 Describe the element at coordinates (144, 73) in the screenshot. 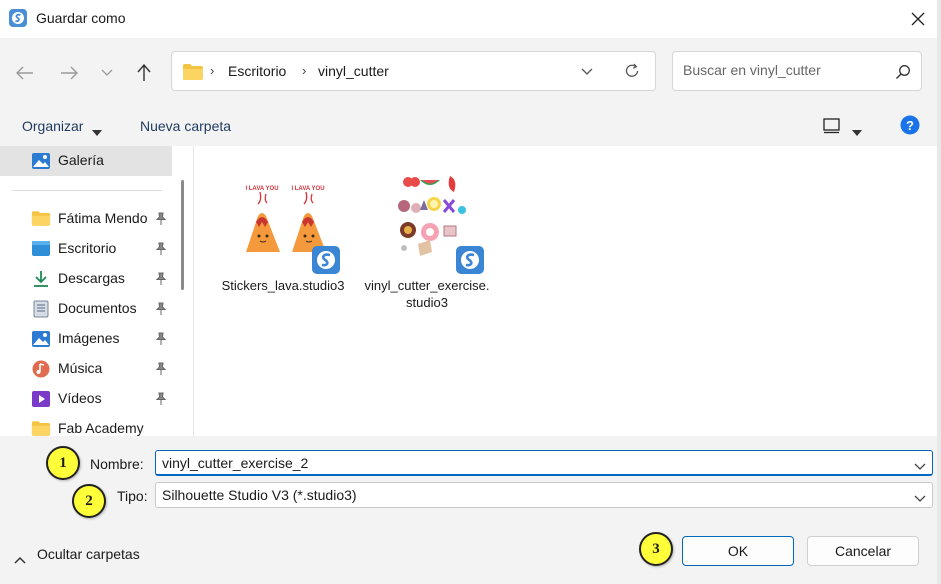

I see `arrow-up-icon` at that location.